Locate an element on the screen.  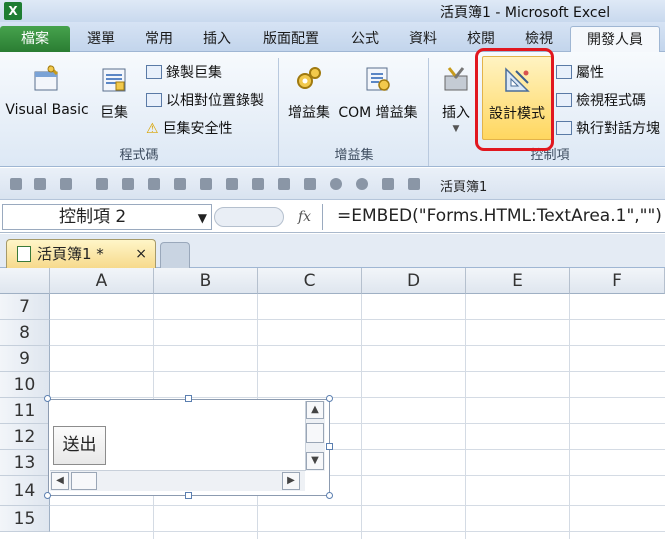
row-header: 12 is located at coordinates (25, 437).